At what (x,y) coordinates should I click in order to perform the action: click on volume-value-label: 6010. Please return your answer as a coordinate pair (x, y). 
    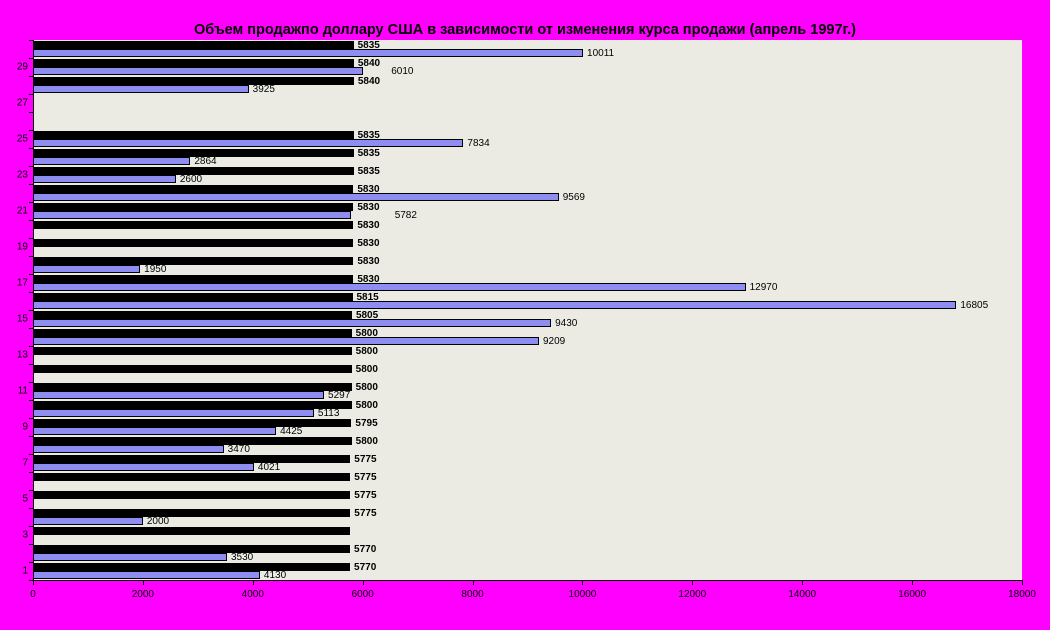
    Looking at the image, I should click on (402, 71).